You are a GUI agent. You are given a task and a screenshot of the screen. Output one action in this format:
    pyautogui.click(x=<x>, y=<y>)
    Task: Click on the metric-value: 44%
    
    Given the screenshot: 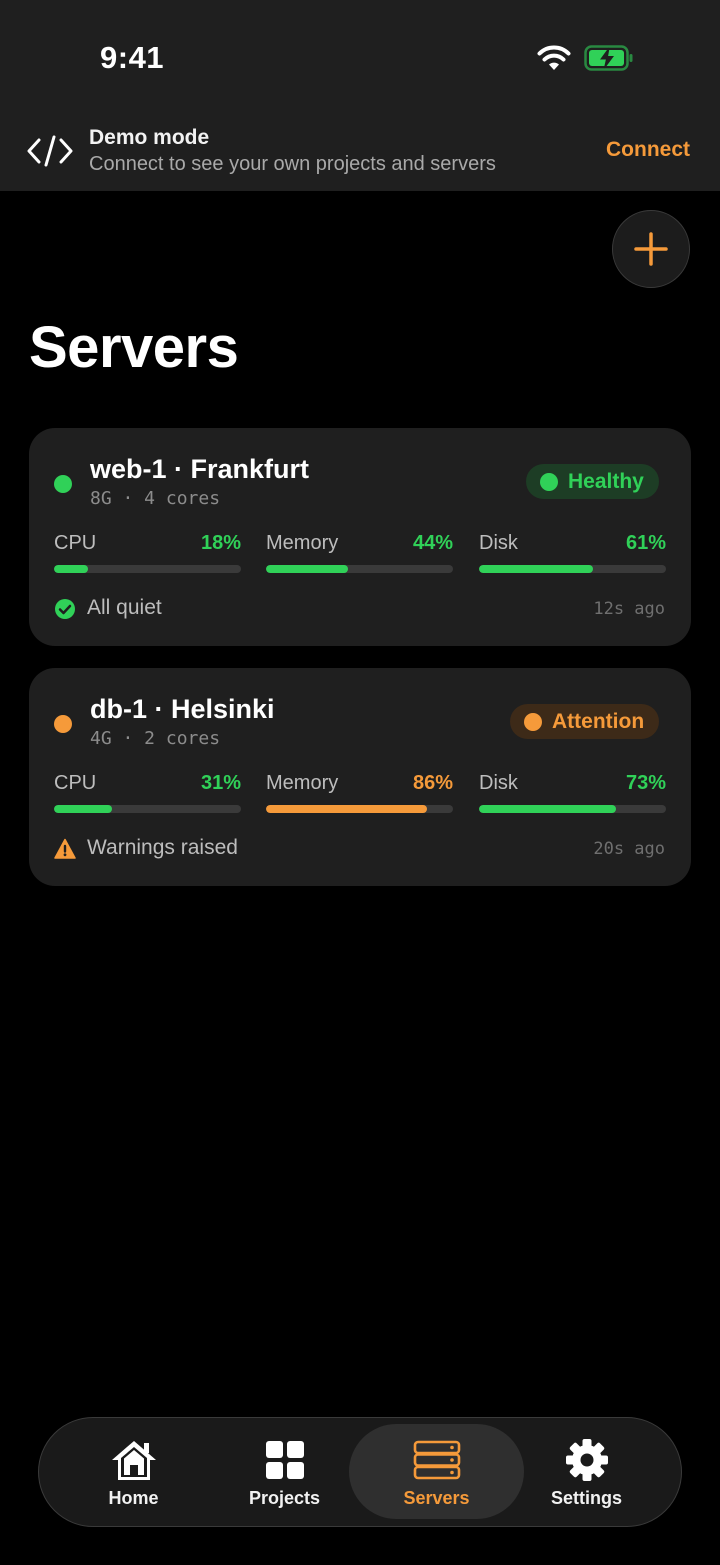 What is the action you would take?
    pyautogui.click(x=432, y=543)
    